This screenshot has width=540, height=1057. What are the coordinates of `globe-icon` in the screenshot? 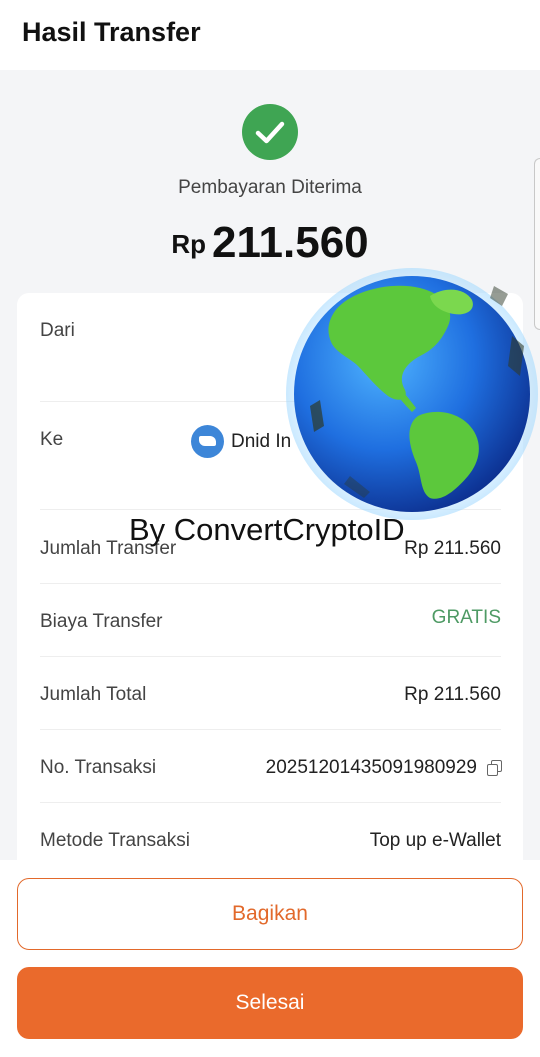 It's located at (412, 394).